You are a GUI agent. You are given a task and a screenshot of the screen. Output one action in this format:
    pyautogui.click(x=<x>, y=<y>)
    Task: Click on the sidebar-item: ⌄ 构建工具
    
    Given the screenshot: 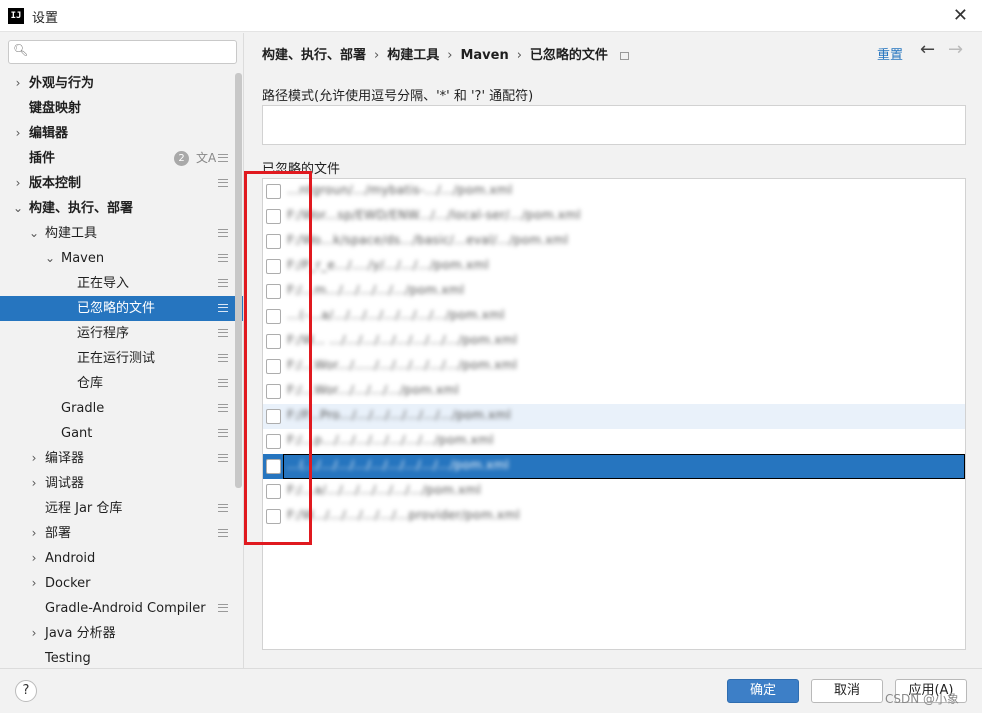 What is the action you would take?
    pyautogui.click(x=121, y=233)
    